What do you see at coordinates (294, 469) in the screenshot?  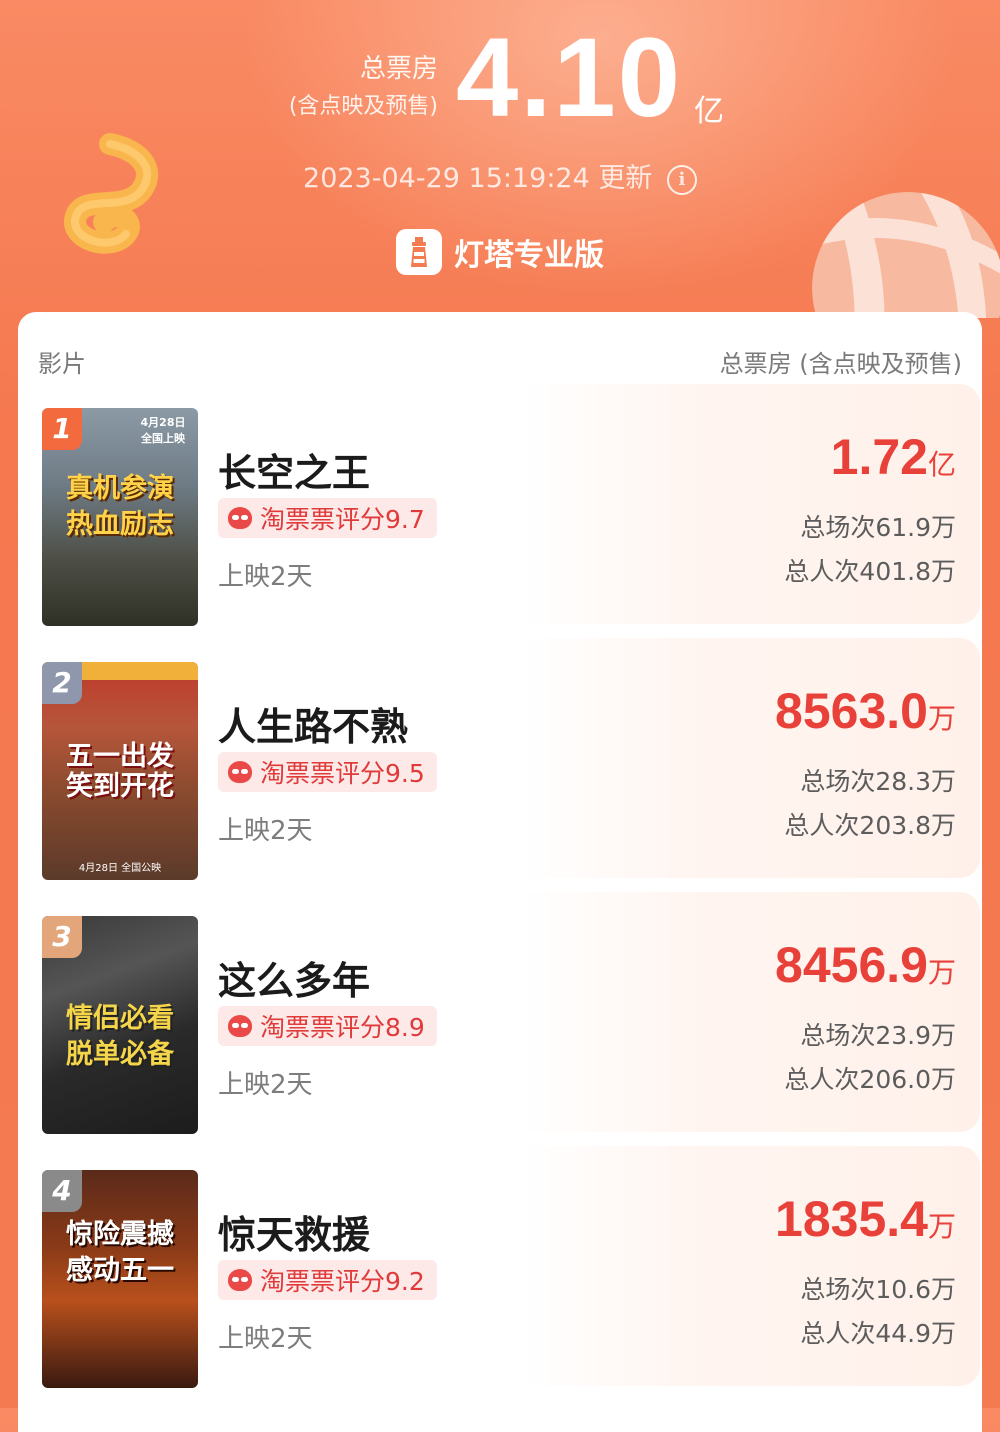 I see `movie-title: 长空之王` at bounding box center [294, 469].